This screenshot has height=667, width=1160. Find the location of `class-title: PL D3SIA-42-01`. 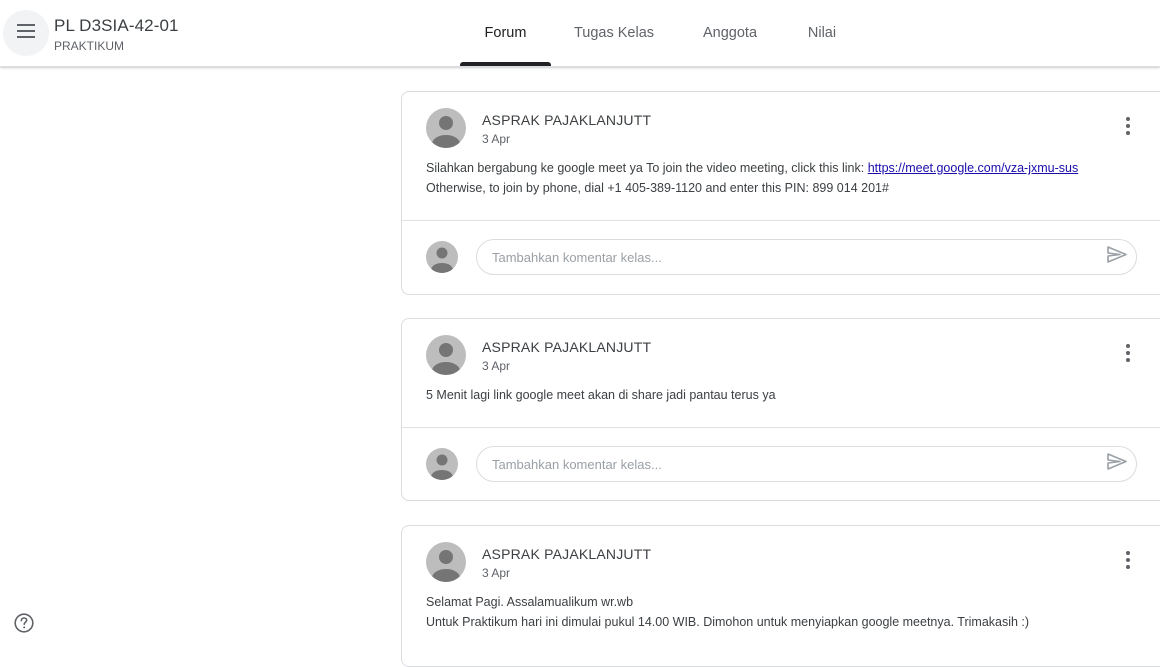

class-title: PL D3SIA-42-01 is located at coordinates (116, 26).